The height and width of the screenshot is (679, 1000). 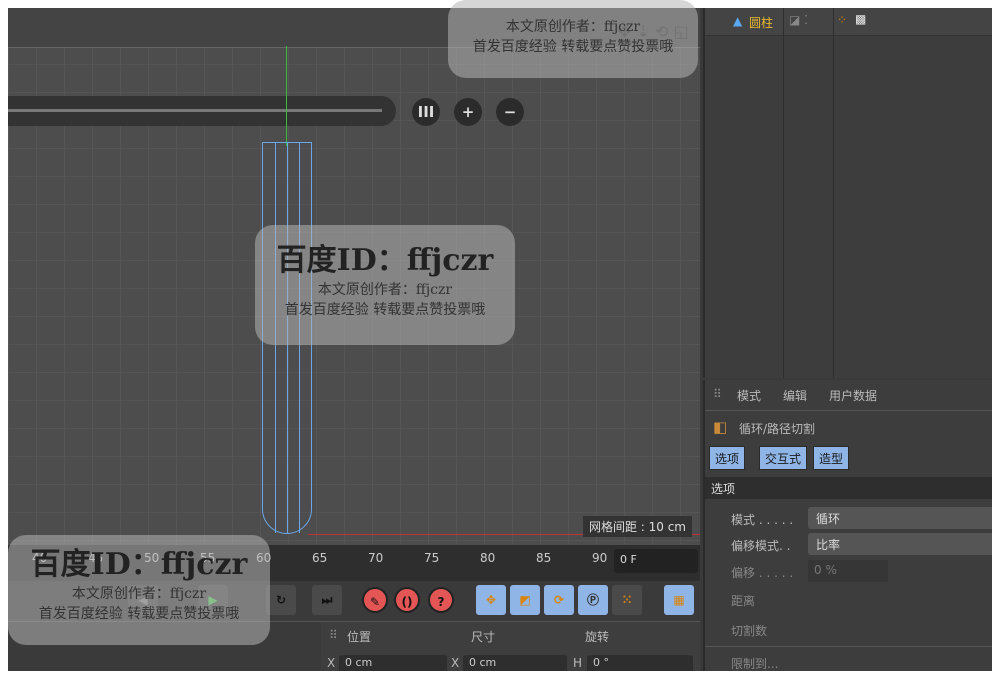 I want to click on object-name: 圆柱, so click(x=761, y=22).